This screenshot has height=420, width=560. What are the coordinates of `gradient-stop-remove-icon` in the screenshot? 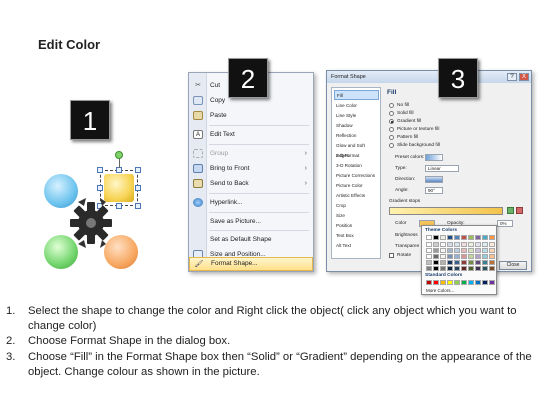 It's located at (519, 210).